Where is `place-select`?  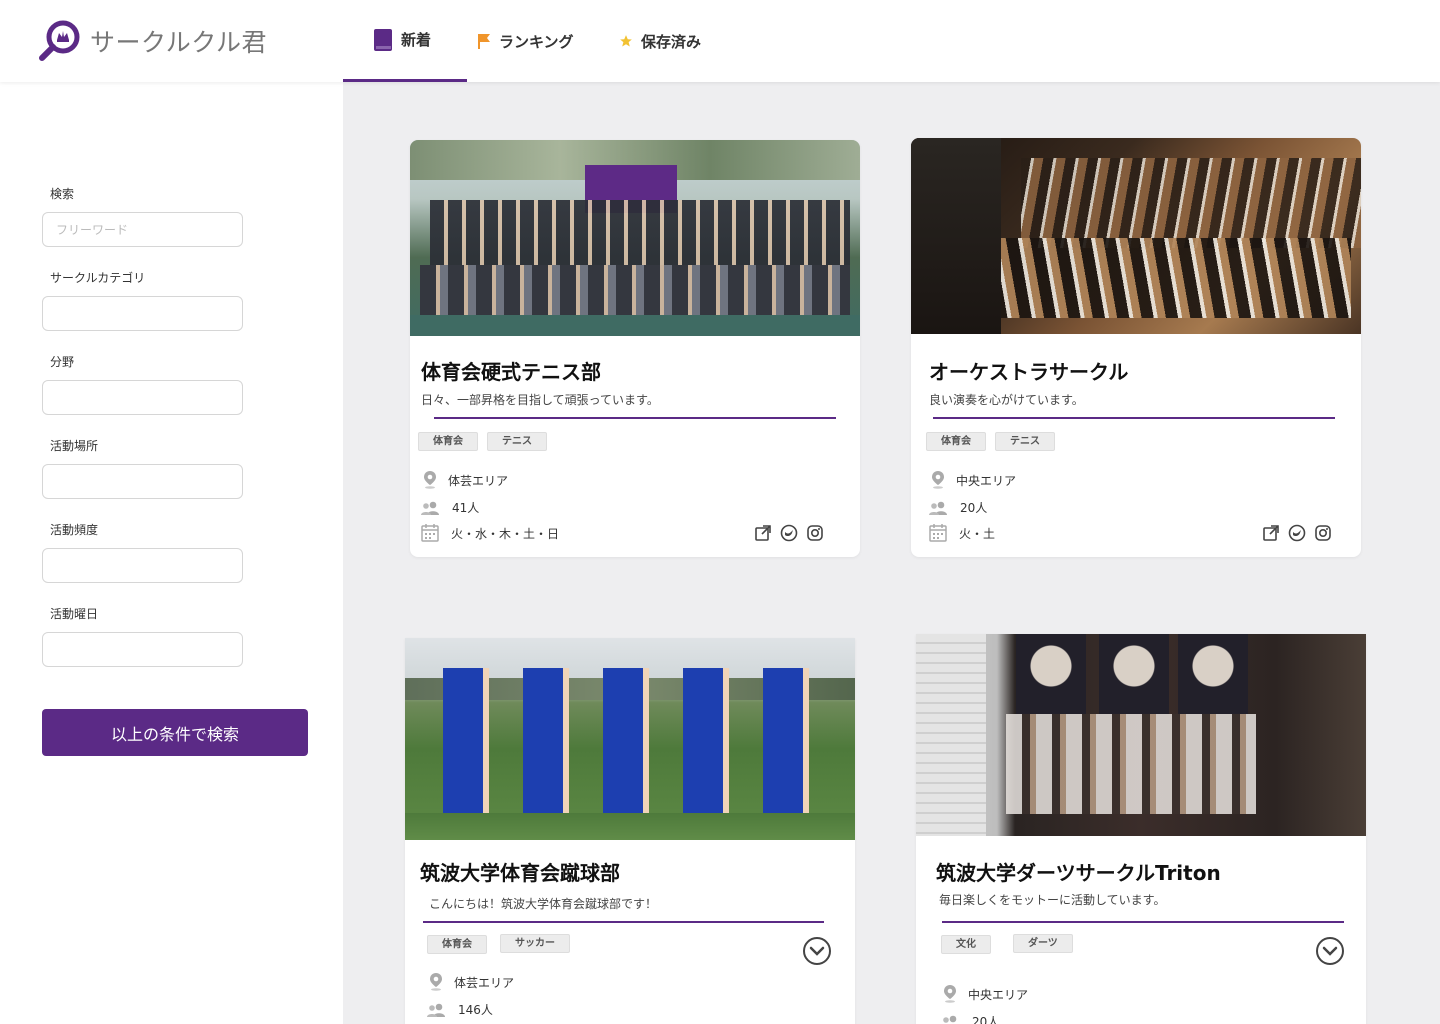
place-select is located at coordinates (142, 481).